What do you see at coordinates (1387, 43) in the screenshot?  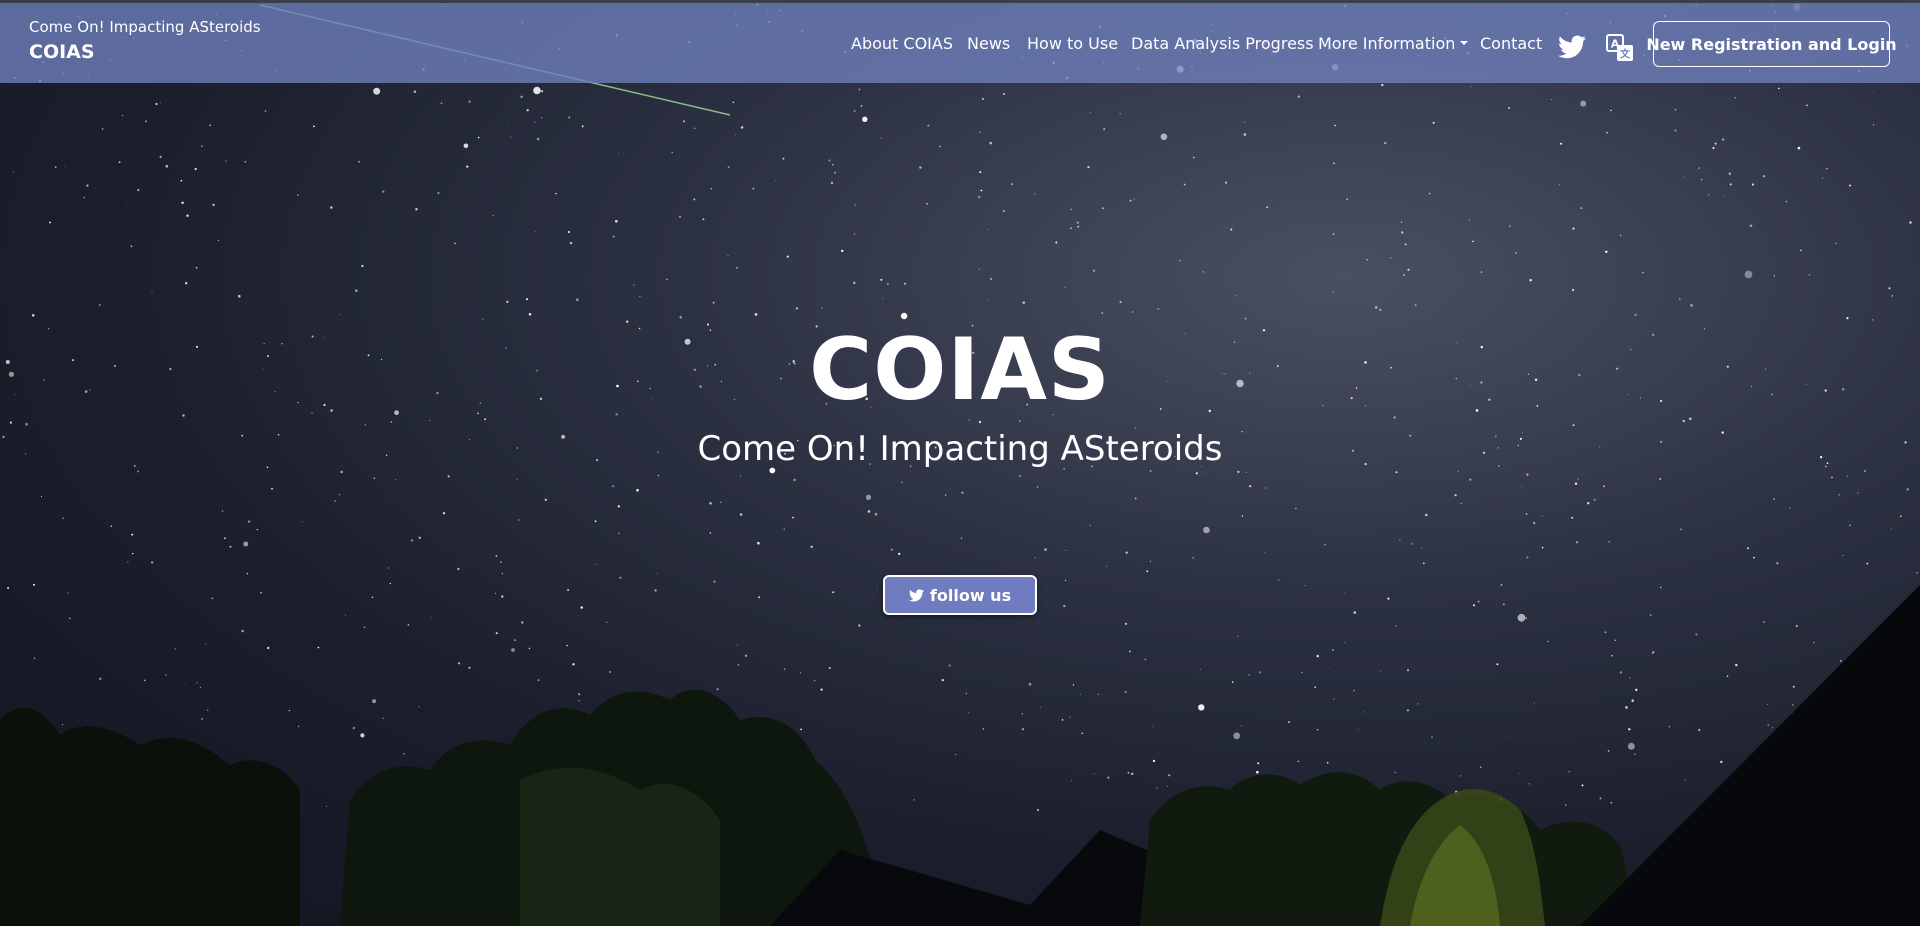 I see `nav-more-information-label: More Information` at bounding box center [1387, 43].